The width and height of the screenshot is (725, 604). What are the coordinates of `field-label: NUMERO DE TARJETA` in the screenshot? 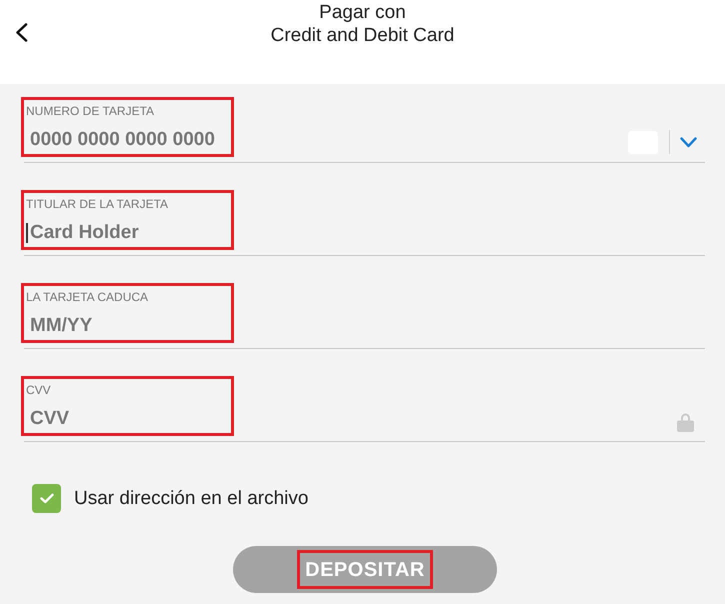 It's located at (90, 111).